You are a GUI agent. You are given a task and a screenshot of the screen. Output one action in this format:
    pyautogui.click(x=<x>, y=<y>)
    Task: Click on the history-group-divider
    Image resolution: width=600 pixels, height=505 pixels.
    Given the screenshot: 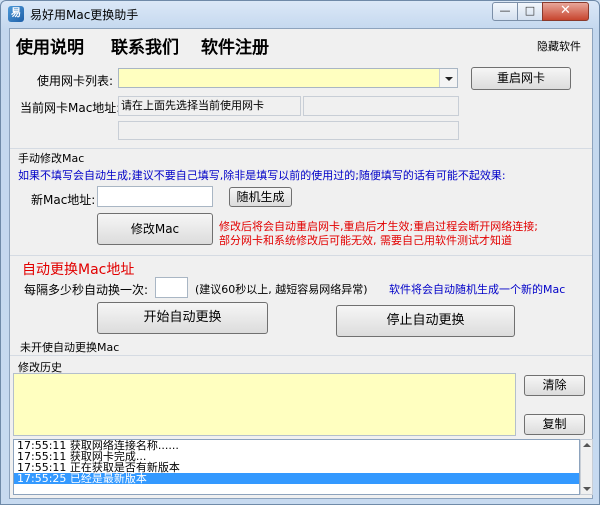 What is the action you would take?
    pyautogui.click(x=301, y=355)
    